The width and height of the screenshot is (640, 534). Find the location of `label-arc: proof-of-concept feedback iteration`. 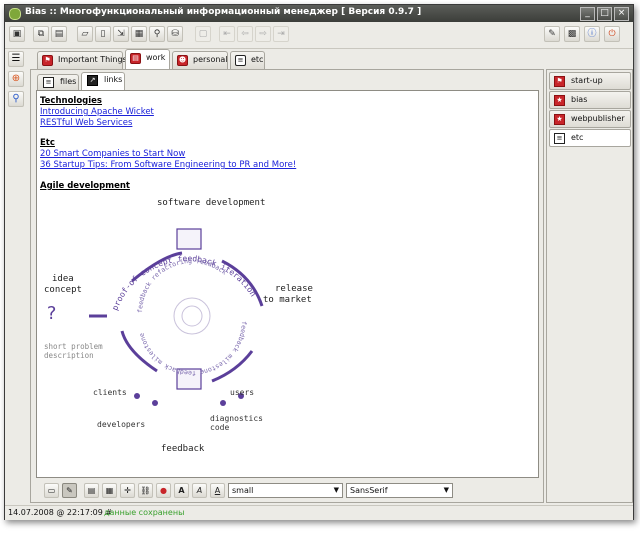

label-arc: proof-of-concept feedback iteration is located at coordinates (183, 283).